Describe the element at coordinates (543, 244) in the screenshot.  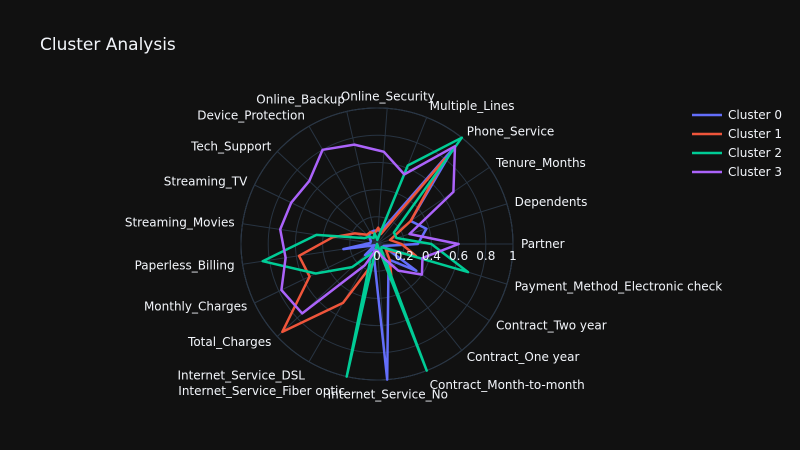
I see `axis-label: Partner` at that location.